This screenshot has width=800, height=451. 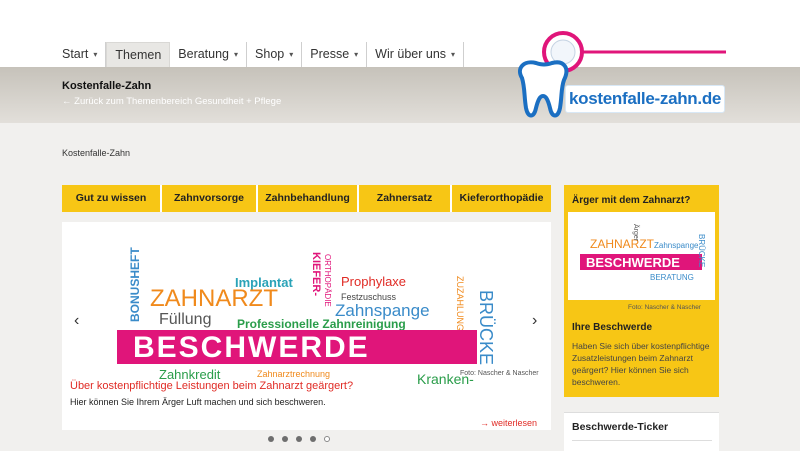 I want to click on read-more-link: → weiterlesen, so click(x=508, y=423).